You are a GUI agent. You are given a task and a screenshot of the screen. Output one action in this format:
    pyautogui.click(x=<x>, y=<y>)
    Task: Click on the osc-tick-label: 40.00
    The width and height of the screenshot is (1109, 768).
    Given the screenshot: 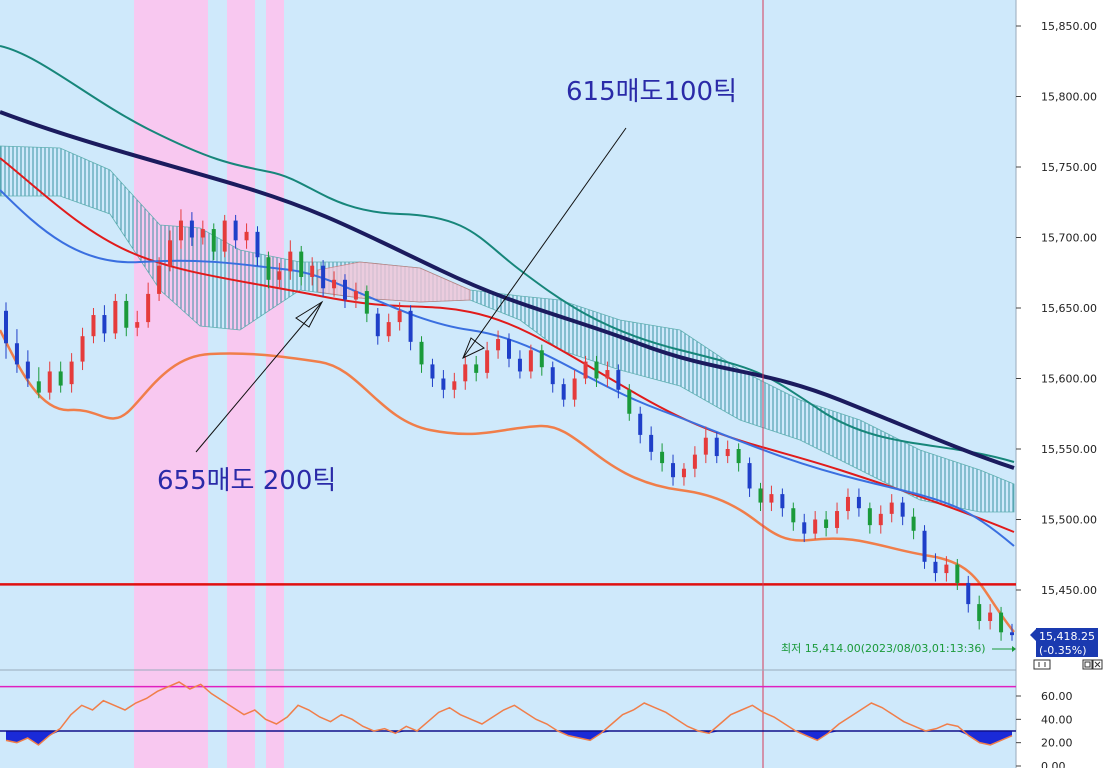 What is the action you would take?
    pyautogui.click(x=1057, y=719)
    